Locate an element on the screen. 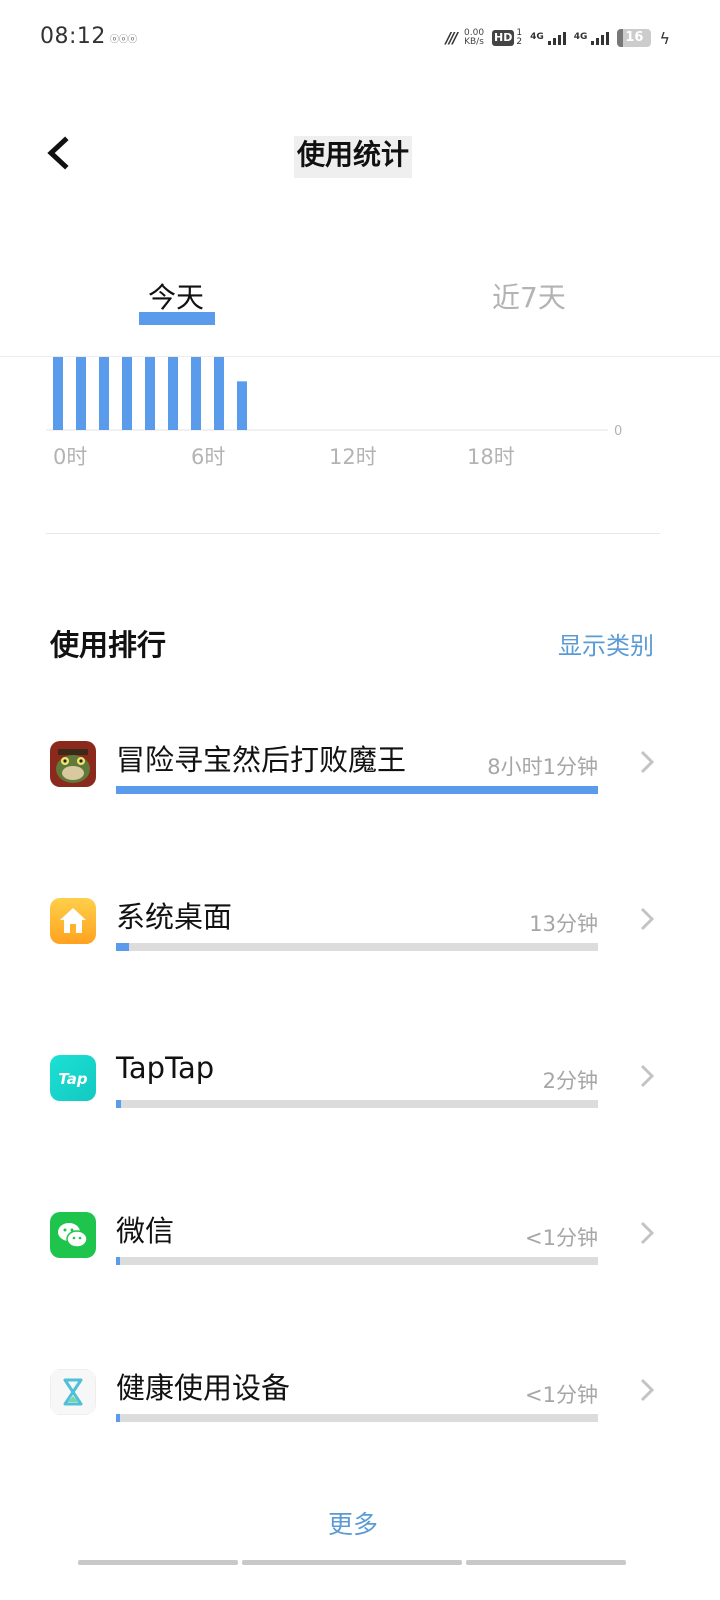 The height and width of the screenshot is (1600, 720). tab-today: 今天 is located at coordinates (176, 296).